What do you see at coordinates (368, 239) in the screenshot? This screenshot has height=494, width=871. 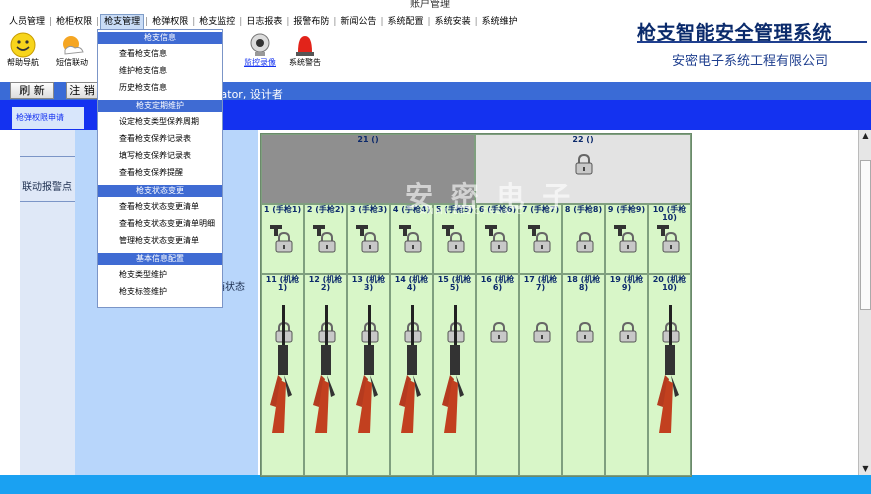 I see `slot-pistol-3: 3 (手枪3)` at bounding box center [368, 239].